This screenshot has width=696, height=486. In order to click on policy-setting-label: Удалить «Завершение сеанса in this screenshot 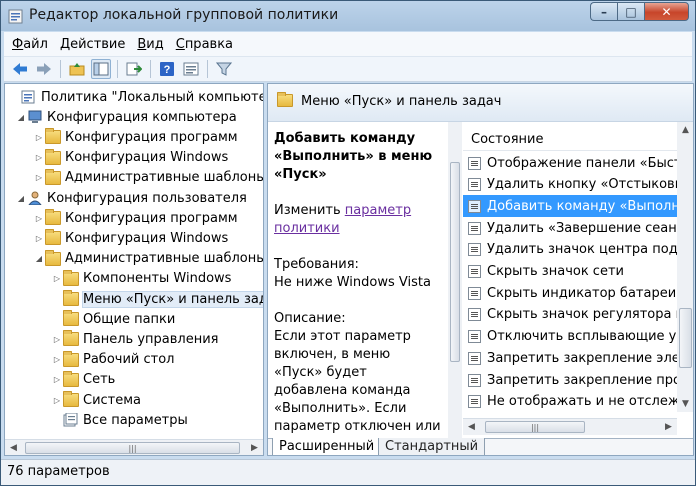, I will do `click(582, 228)`.